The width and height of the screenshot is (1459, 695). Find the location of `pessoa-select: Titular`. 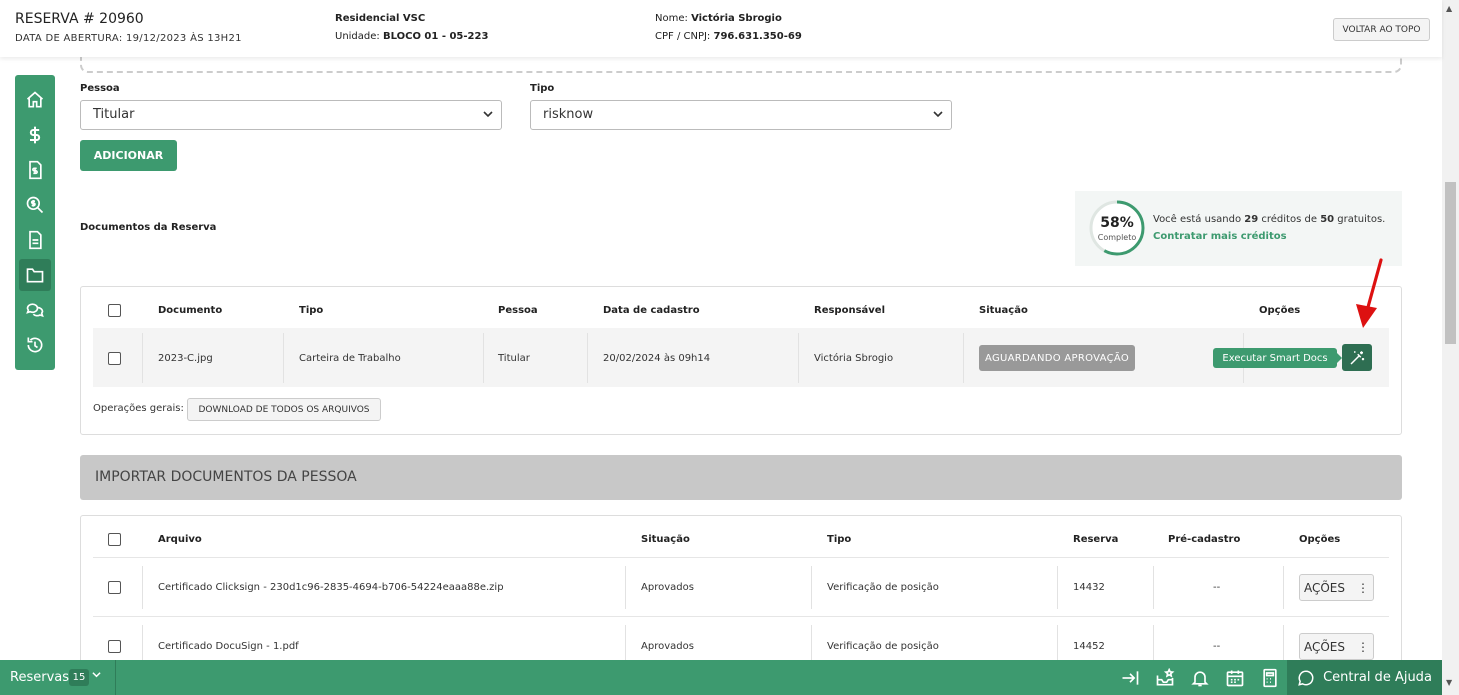

pessoa-select: Titular is located at coordinates (291, 115).